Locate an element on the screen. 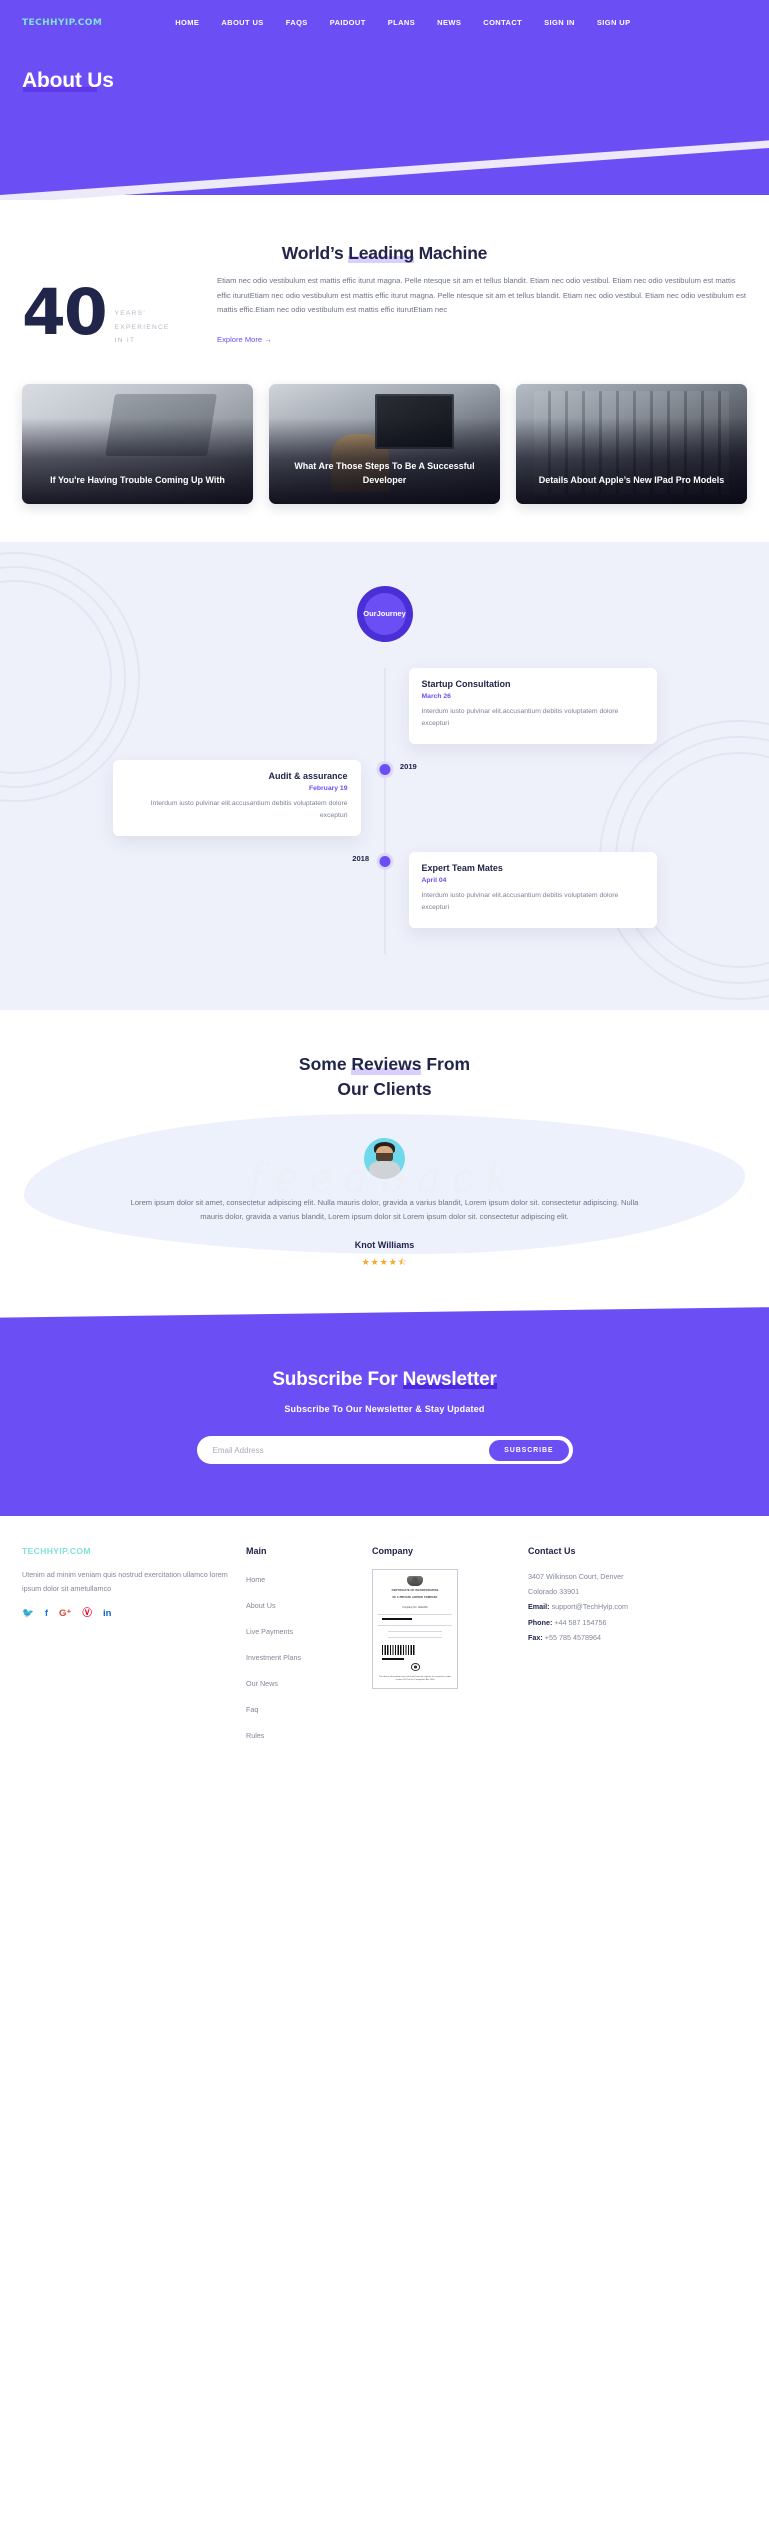  journey-badge: Our Journey is located at coordinates (384, 613).